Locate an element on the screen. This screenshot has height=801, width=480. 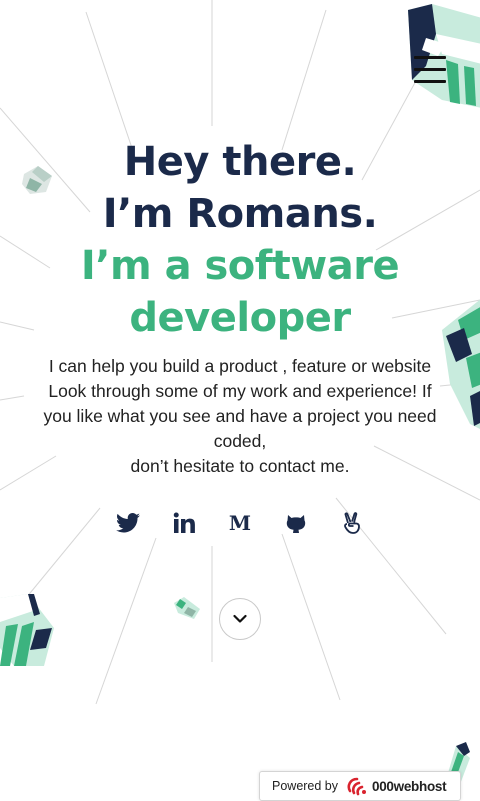
github-link is located at coordinates (296, 523).